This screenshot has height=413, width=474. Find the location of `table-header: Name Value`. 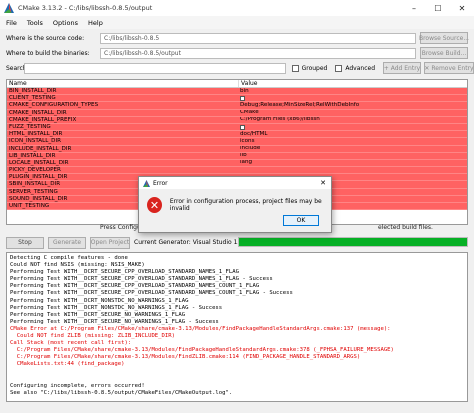

table-header: Name Value is located at coordinates (237, 84).